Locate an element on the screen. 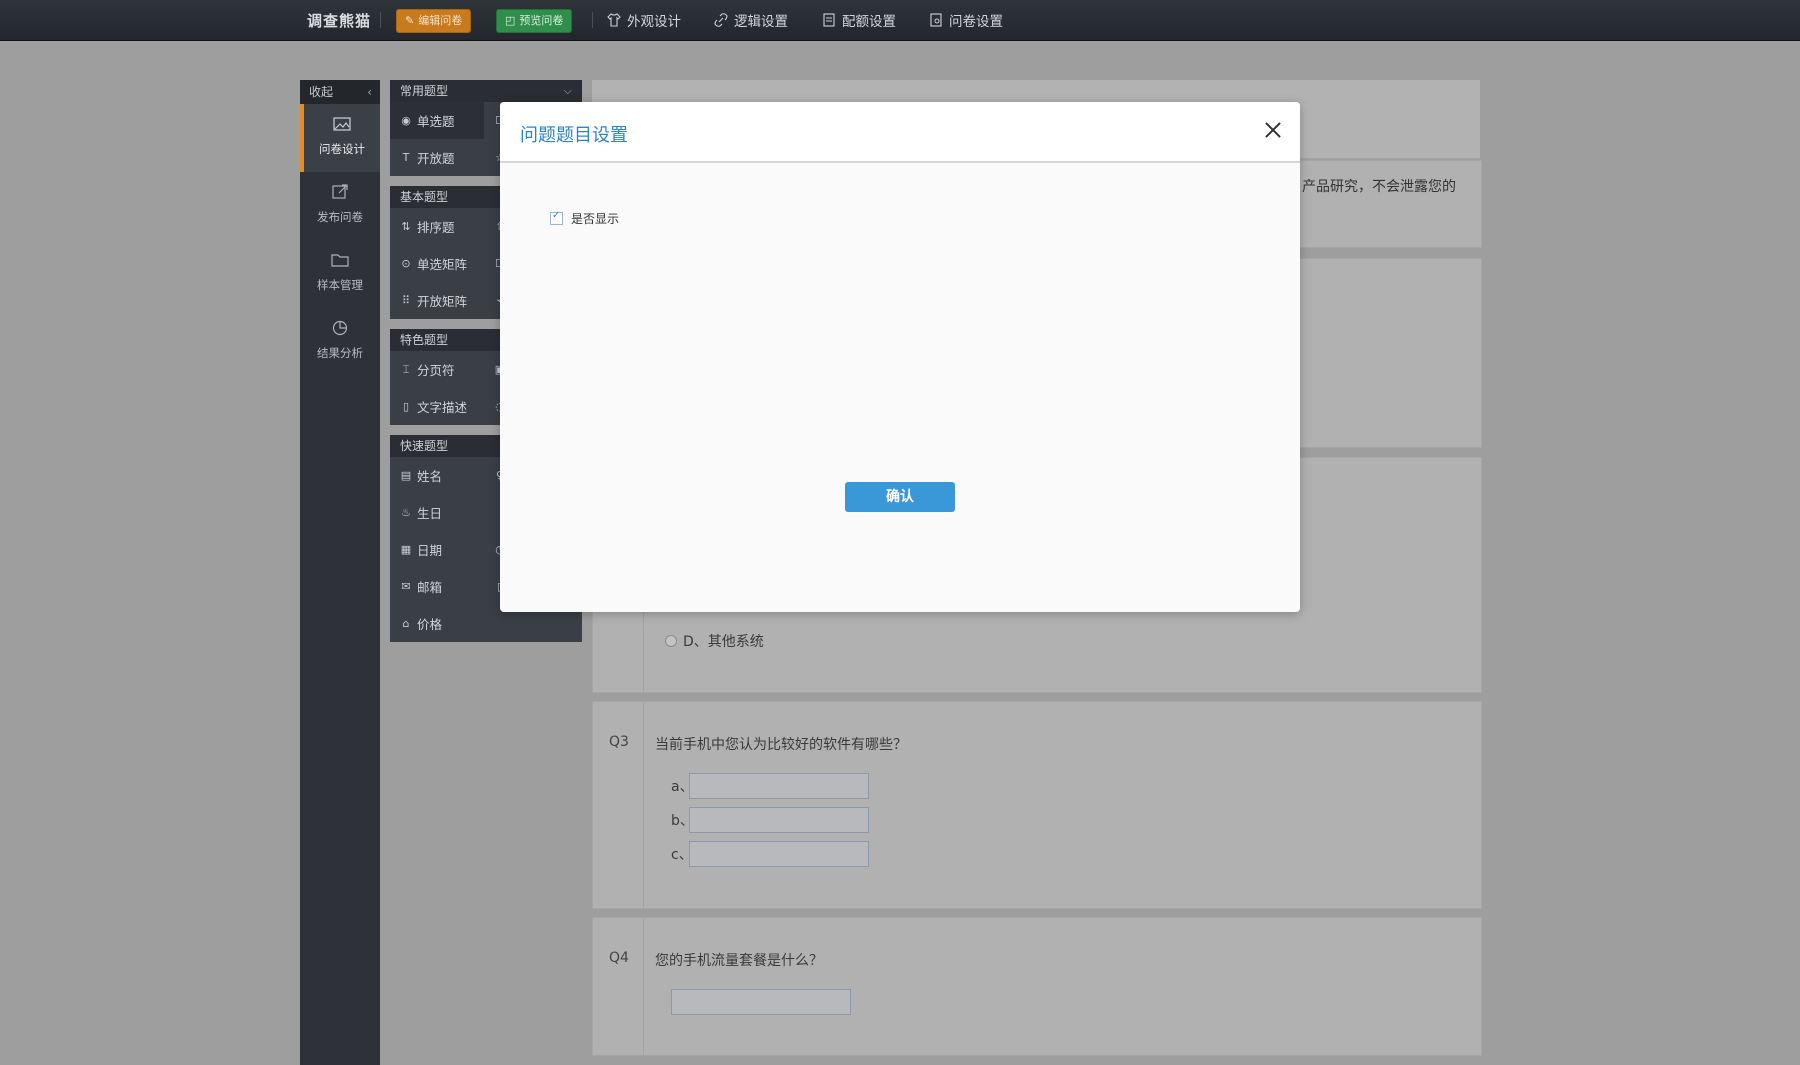 The image size is (1800, 1065). type-date: ▦ 日期 is located at coordinates (421, 549).